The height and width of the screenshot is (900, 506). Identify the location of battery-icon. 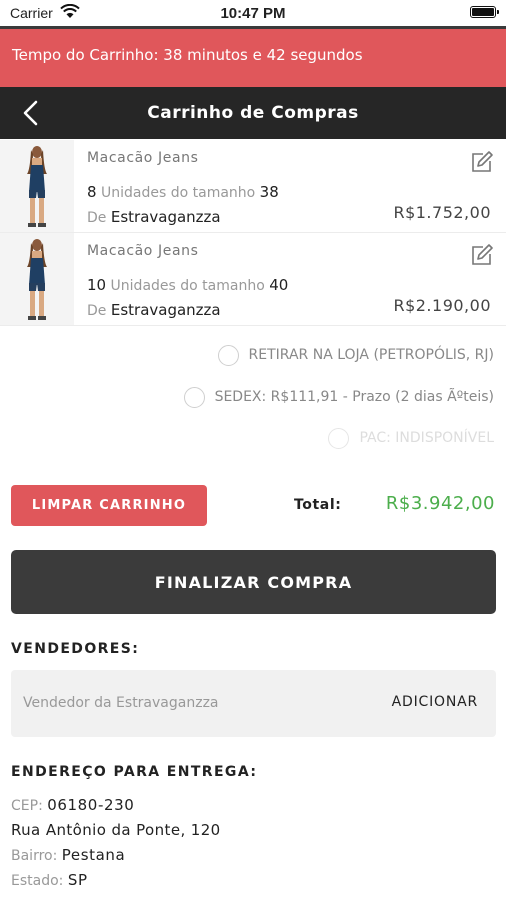
(484, 12).